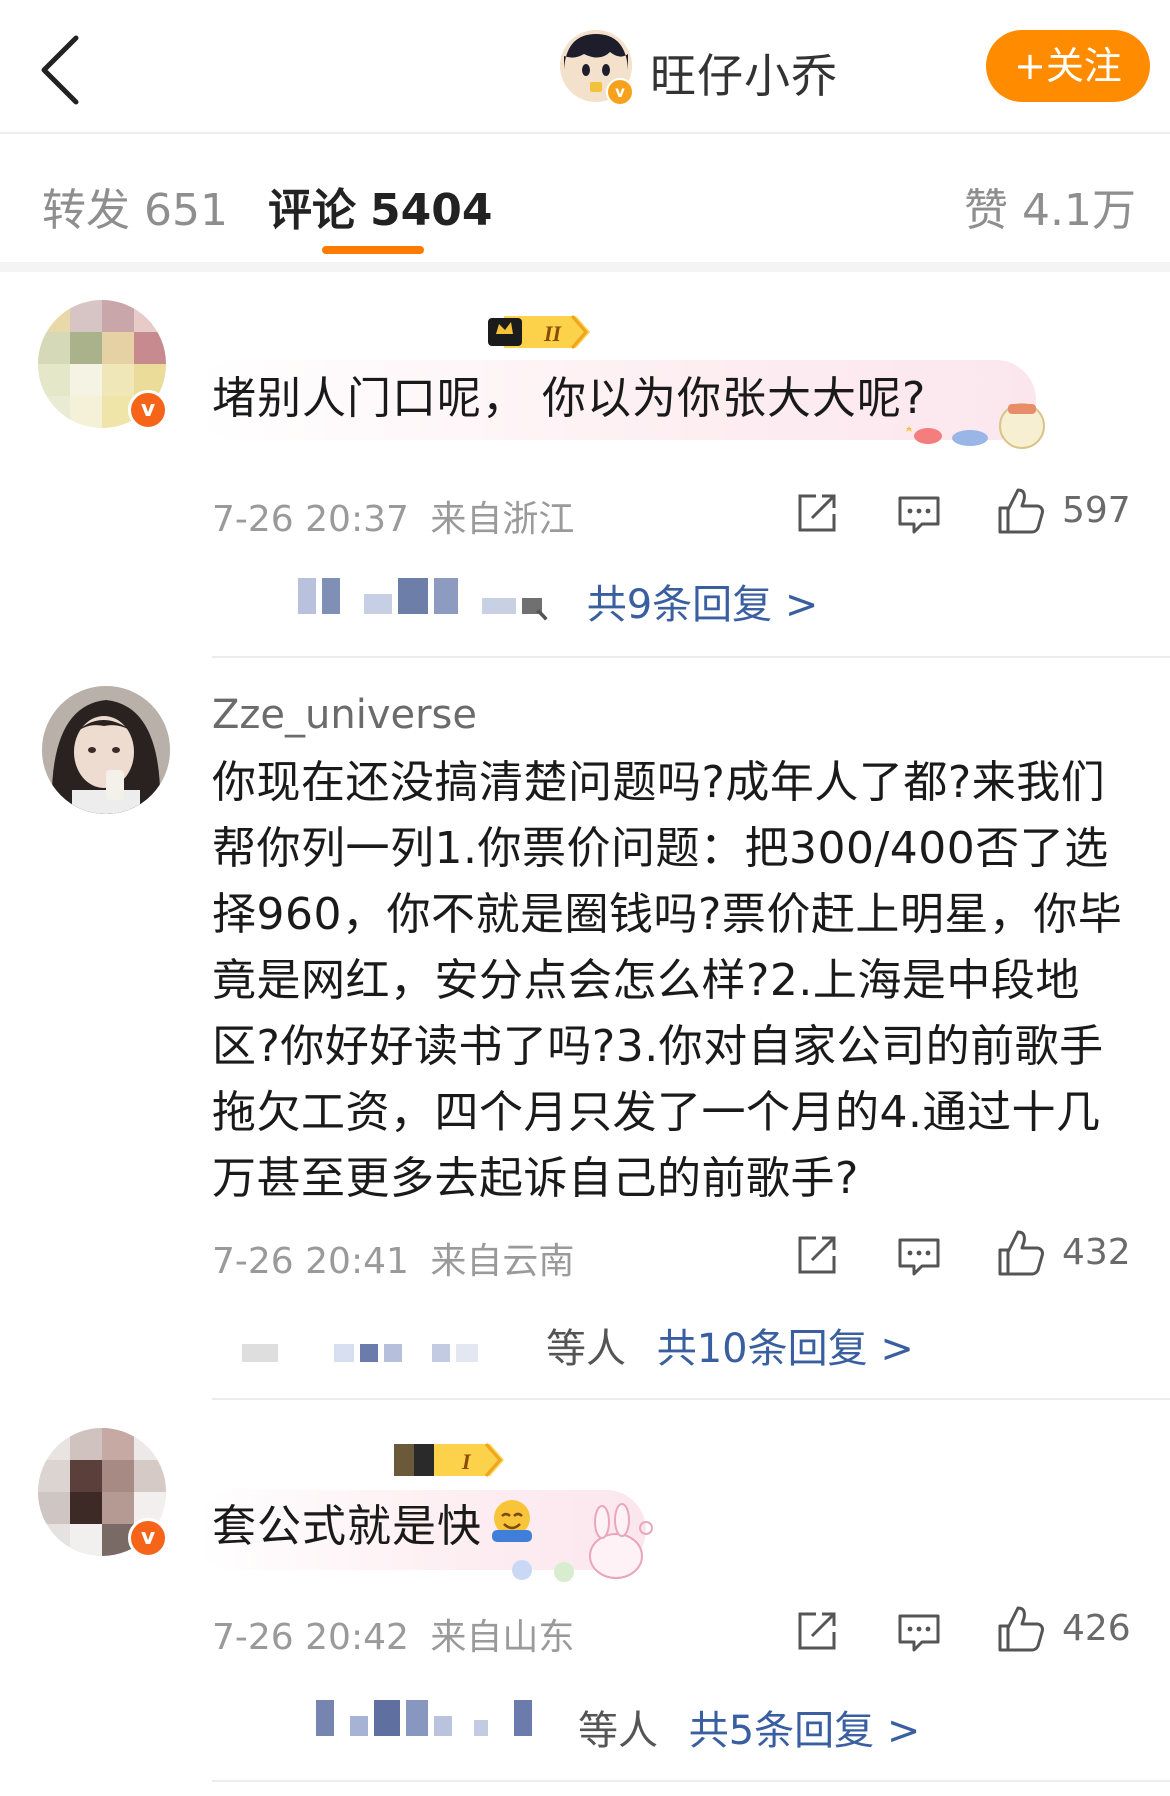 This screenshot has width=1170, height=1796. What do you see at coordinates (186, 210) in the screenshot?
I see `tab-repost-count: 651` at bounding box center [186, 210].